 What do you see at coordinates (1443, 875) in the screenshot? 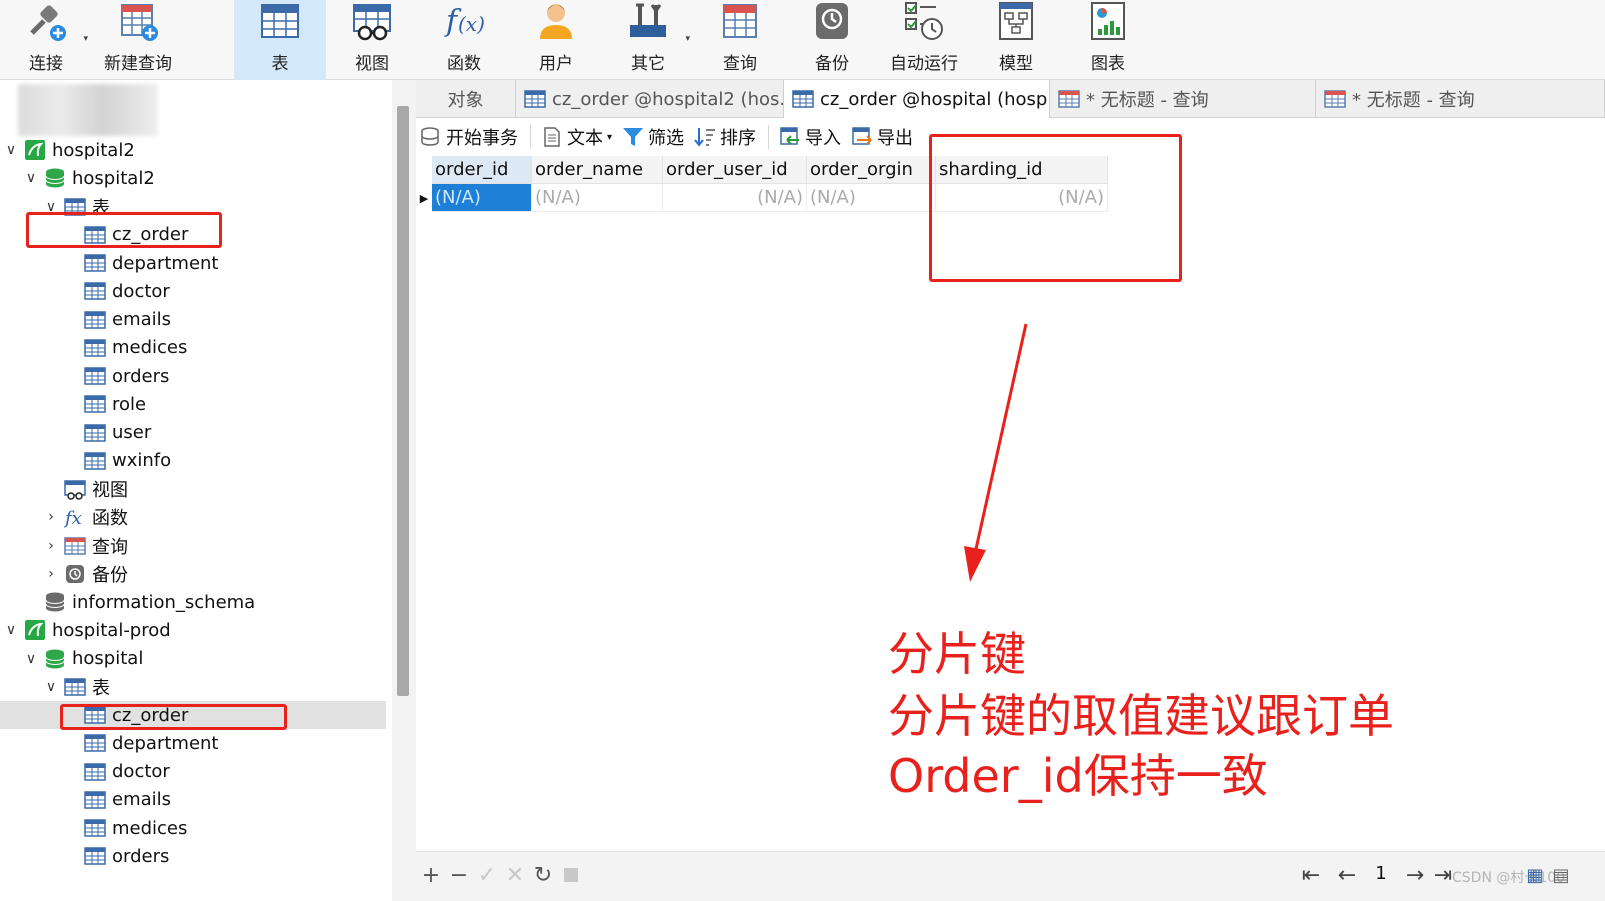
I see `last-page-icon: ⇥` at bounding box center [1443, 875].